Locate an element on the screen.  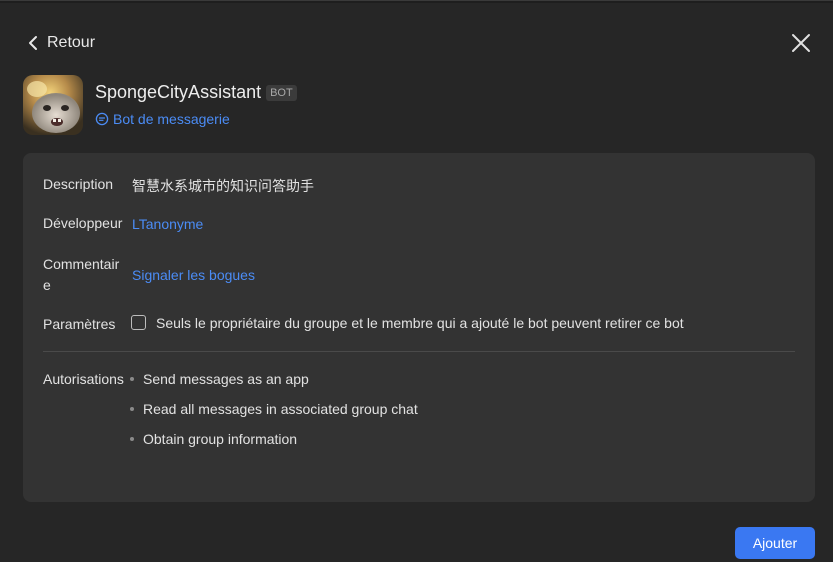
back-button: Retour is located at coordinates (61, 43).